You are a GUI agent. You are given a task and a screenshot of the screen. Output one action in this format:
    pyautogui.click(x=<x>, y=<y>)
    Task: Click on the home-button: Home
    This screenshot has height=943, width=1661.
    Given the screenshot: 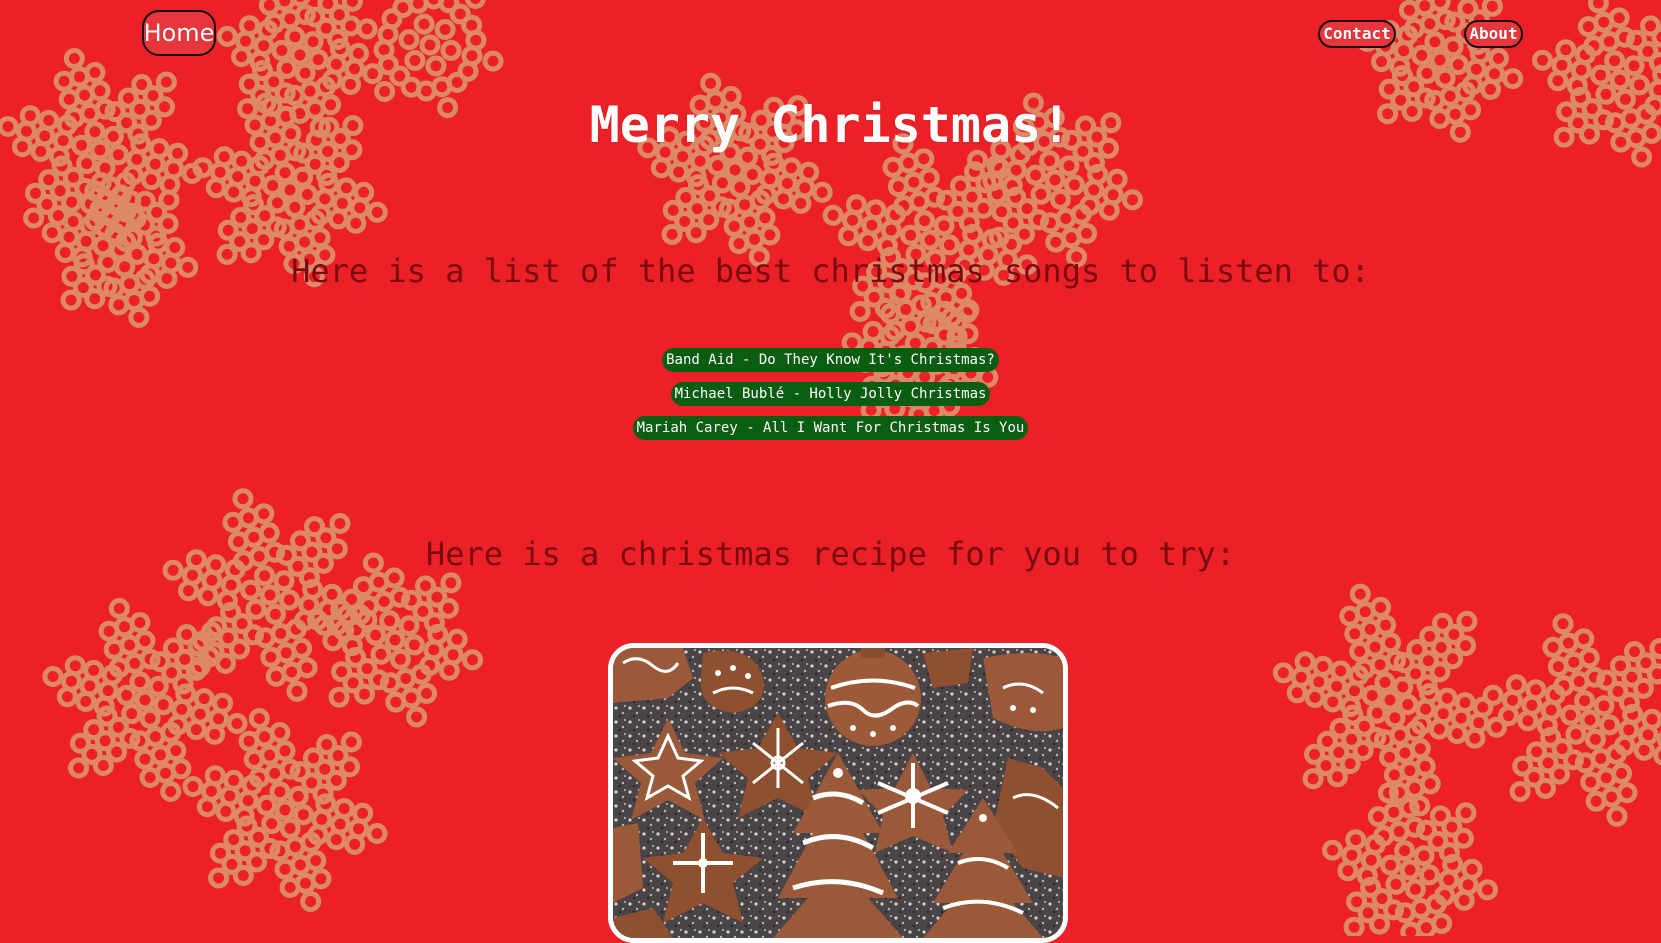 What is the action you would take?
    pyautogui.click(x=179, y=33)
    